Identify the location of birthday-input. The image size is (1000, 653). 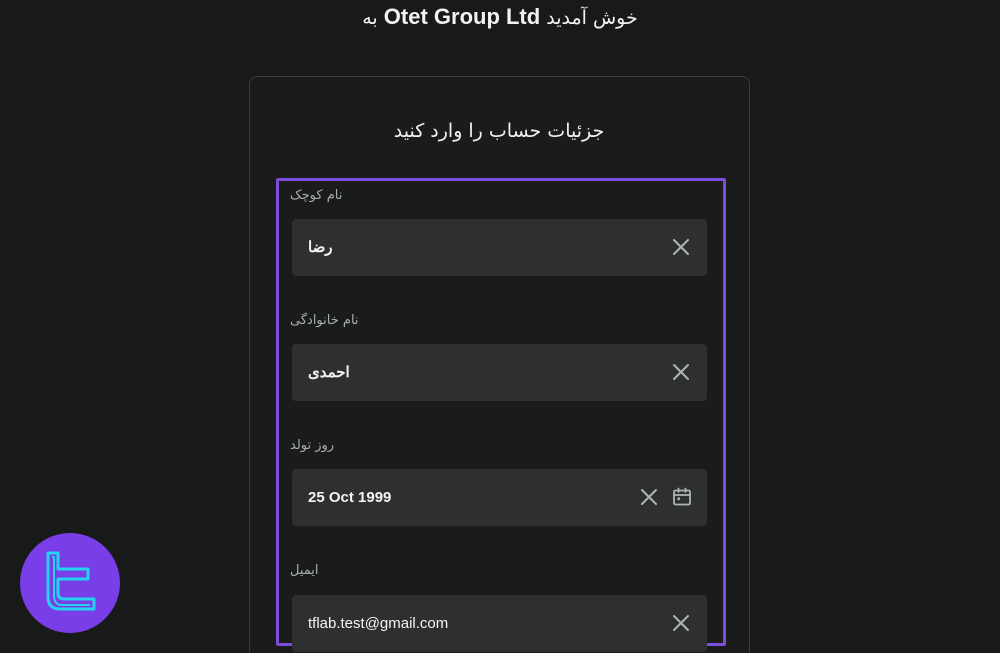
(473, 497).